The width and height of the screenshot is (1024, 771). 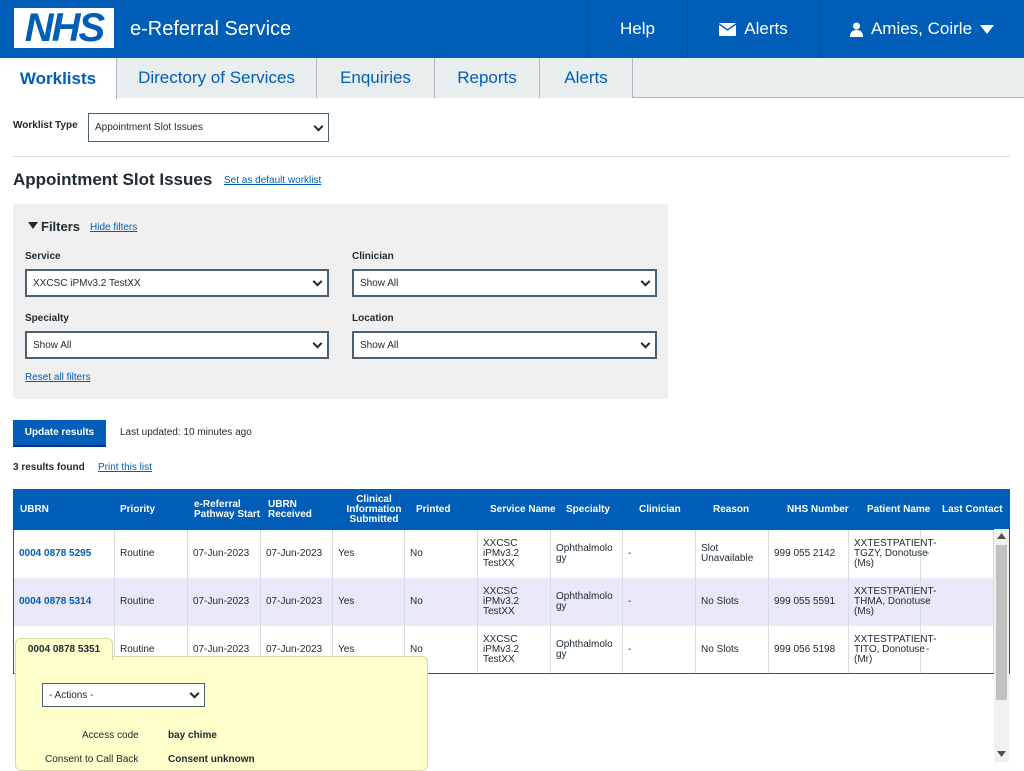 I want to click on printed-cell: No, so click(x=441, y=554).